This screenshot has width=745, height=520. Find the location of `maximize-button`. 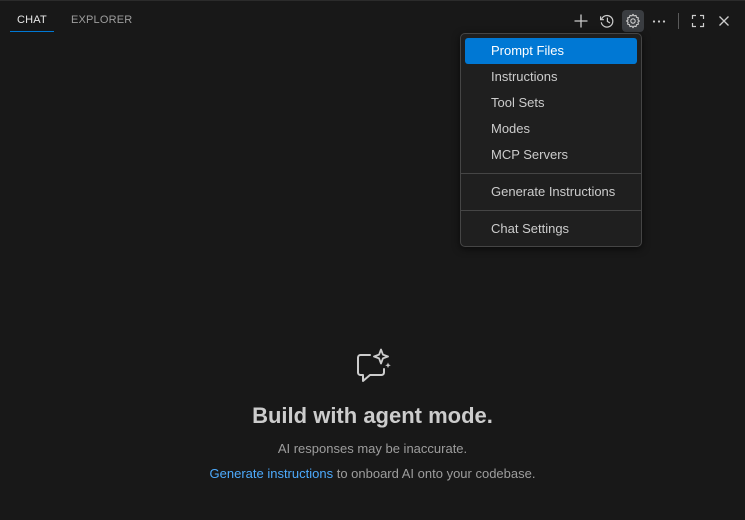

maximize-button is located at coordinates (698, 21).